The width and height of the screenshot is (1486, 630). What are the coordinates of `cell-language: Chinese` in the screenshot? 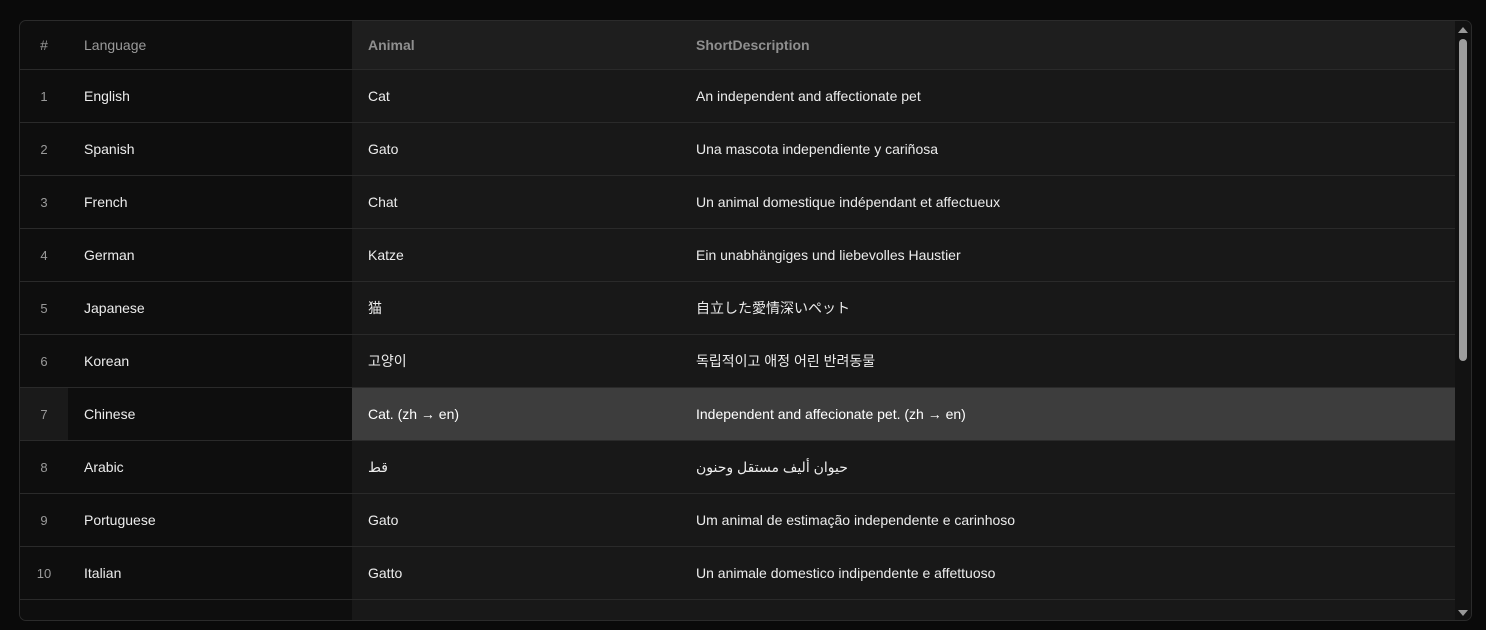 It's located at (210, 414).